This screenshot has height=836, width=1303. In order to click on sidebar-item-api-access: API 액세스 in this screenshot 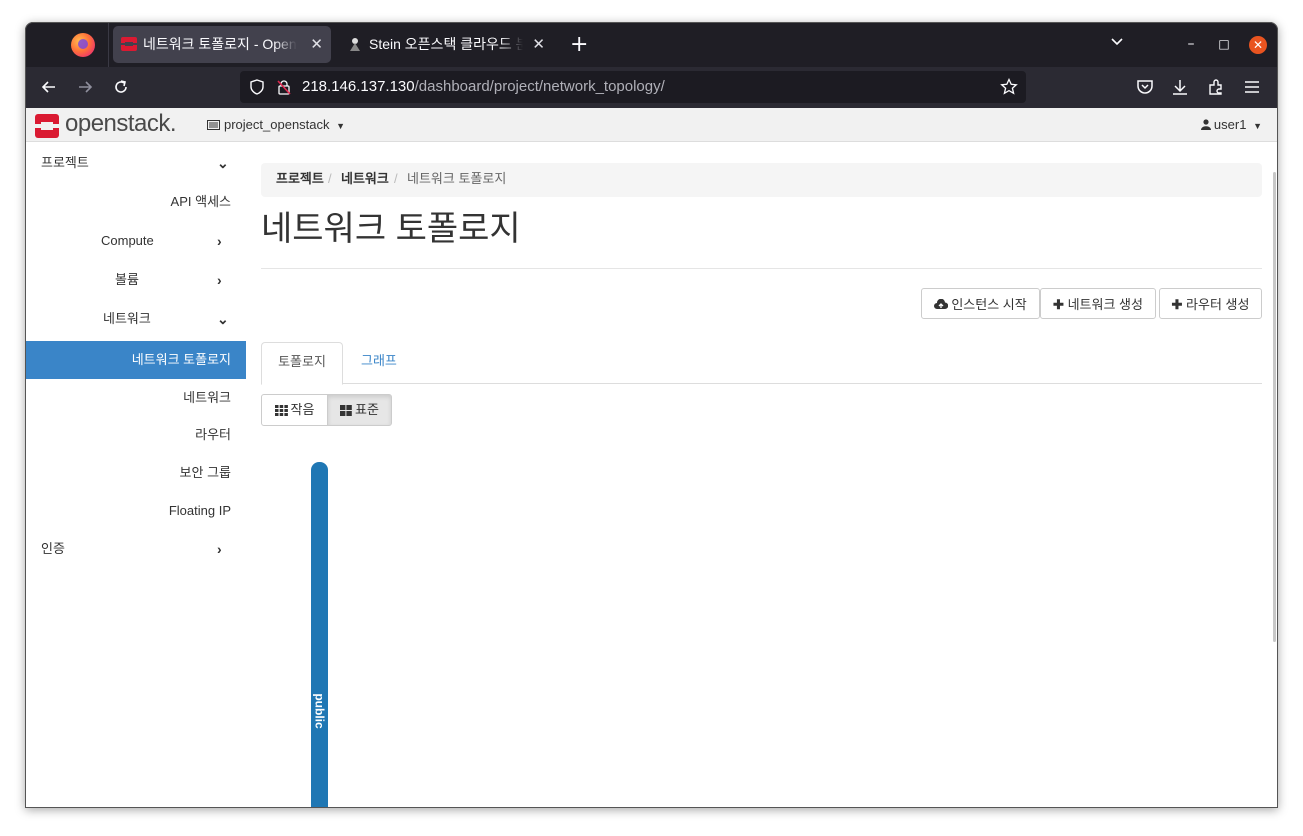, I will do `click(135, 202)`.